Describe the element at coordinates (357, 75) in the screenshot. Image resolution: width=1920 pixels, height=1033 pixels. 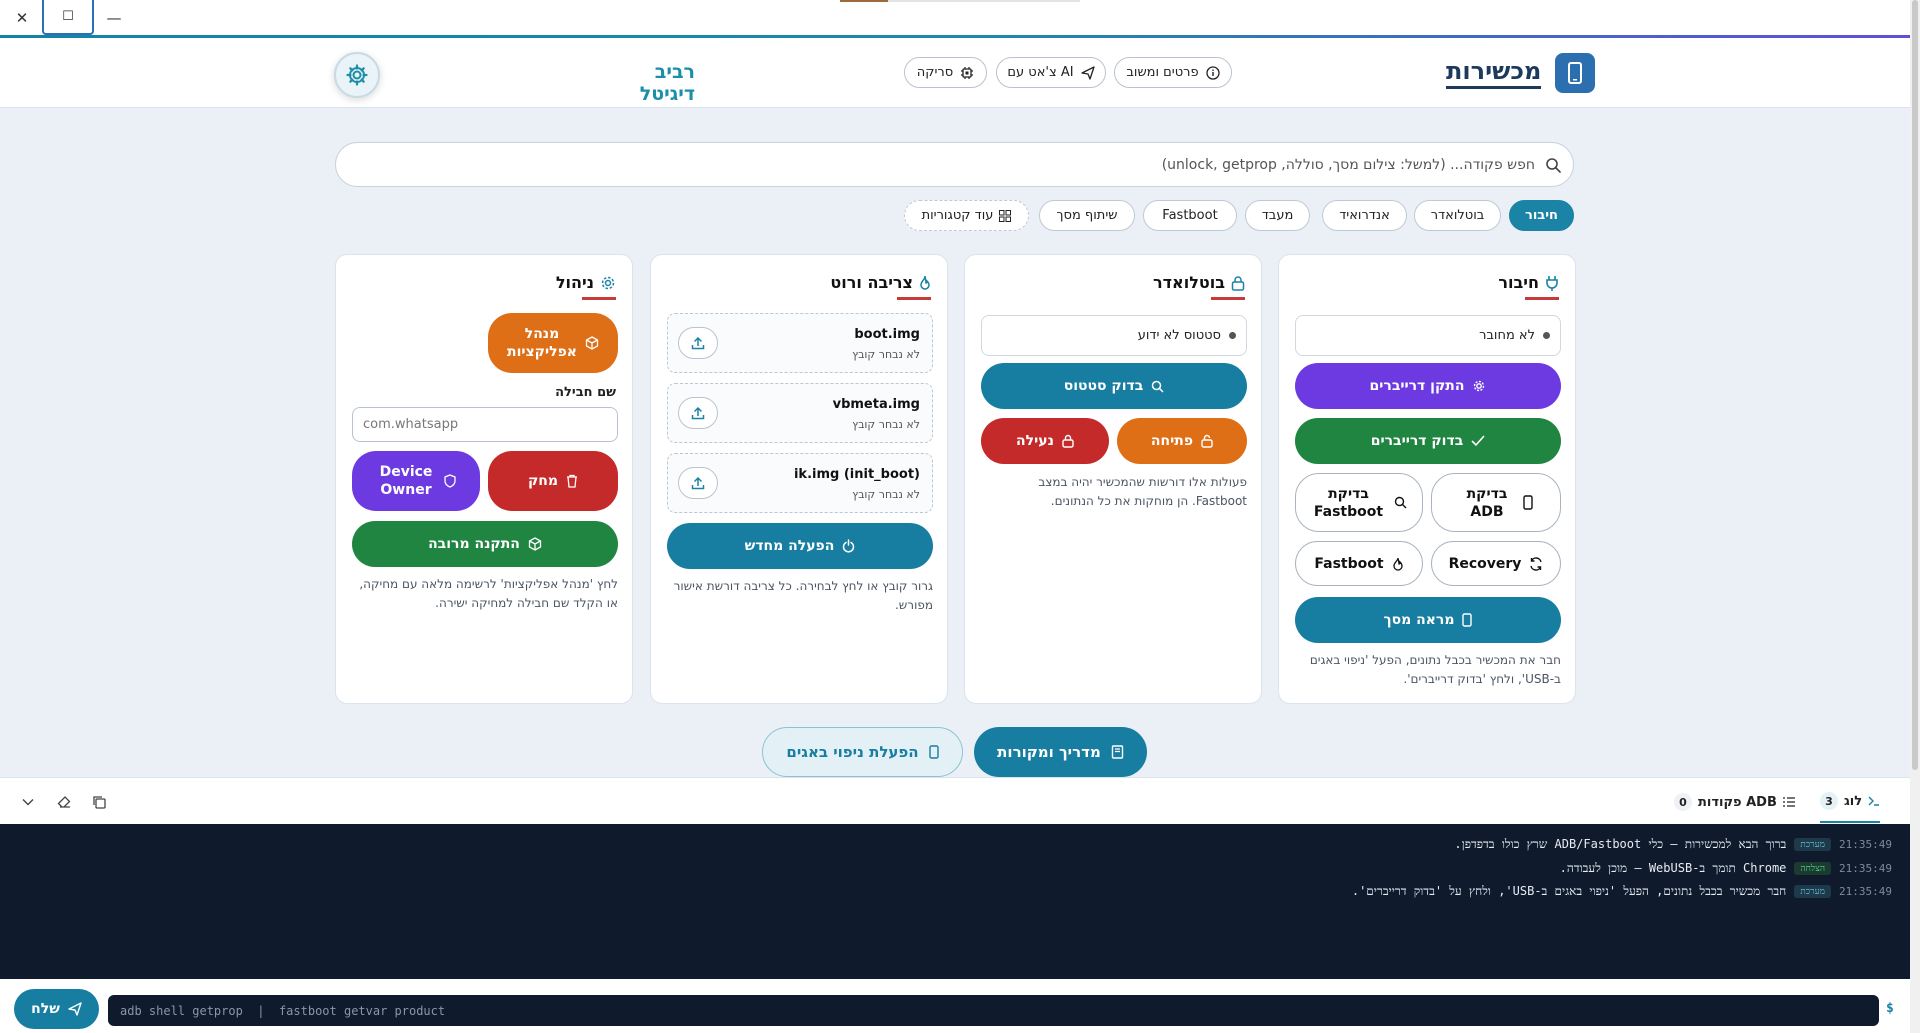
I see `settings-button` at that location.